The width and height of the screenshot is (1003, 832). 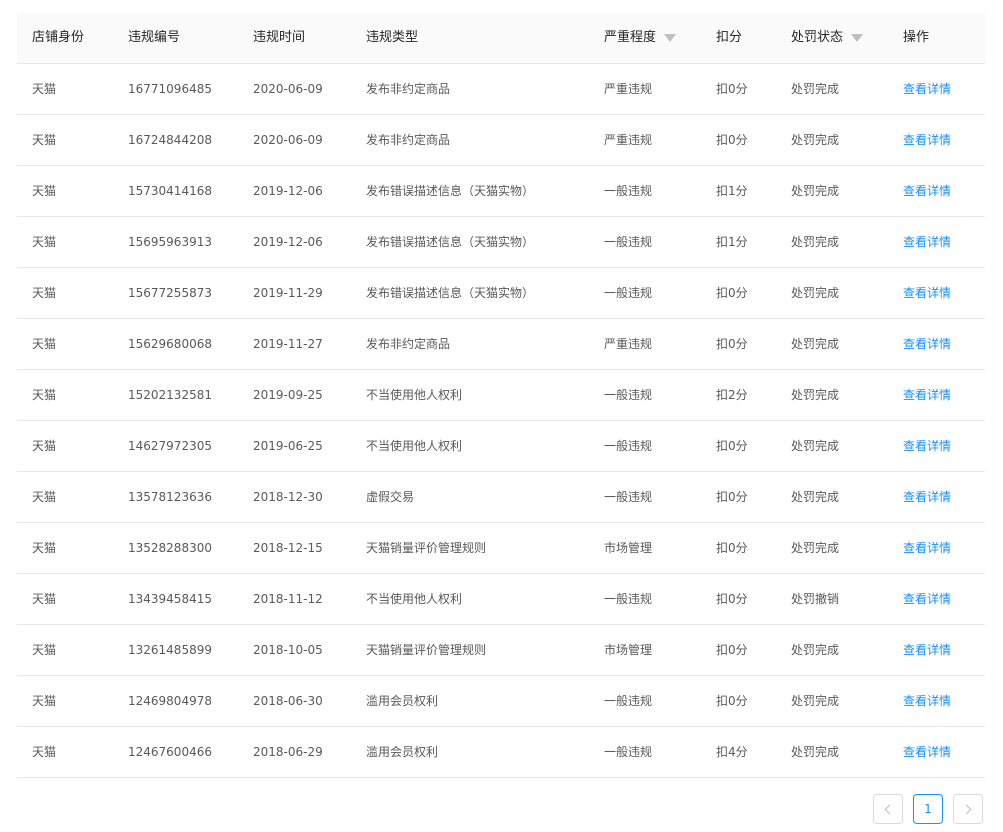 What do you see at coordinates (170, 89) in the screenshot?
I see `cell-violation-id: 16771096485` at bounding box center [170, 89].